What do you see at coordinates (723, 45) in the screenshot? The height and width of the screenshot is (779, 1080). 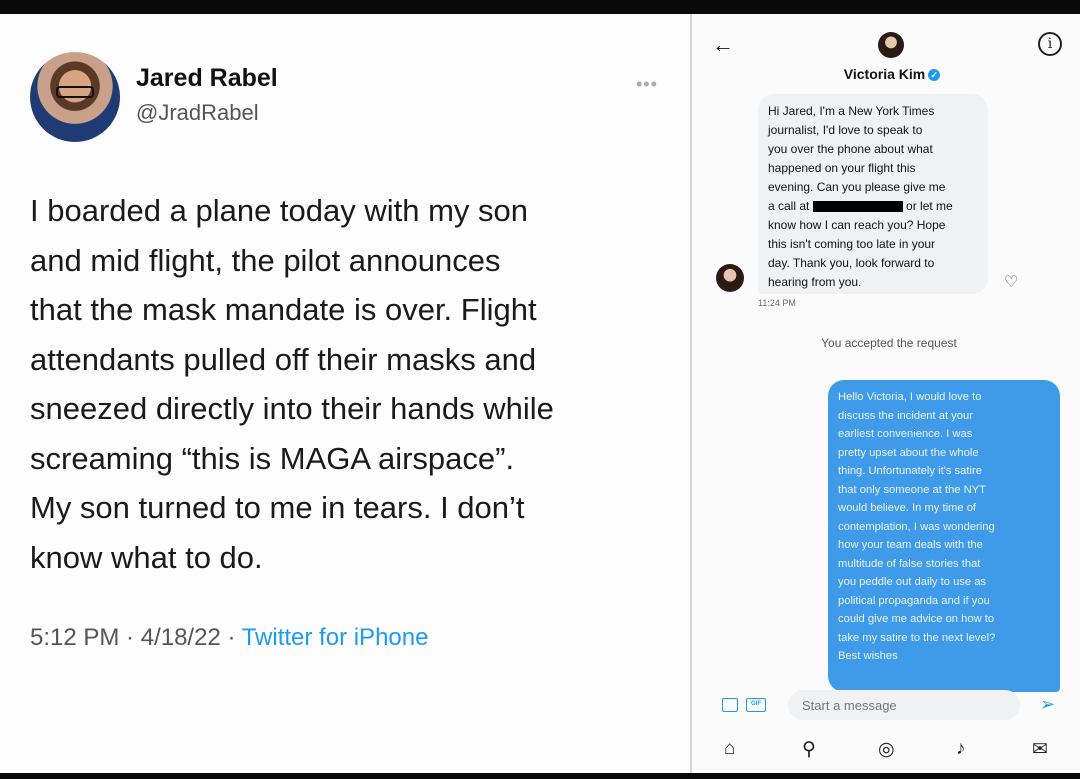 I see `back-arrow-icon: ←` at bounding box center [723, 45].